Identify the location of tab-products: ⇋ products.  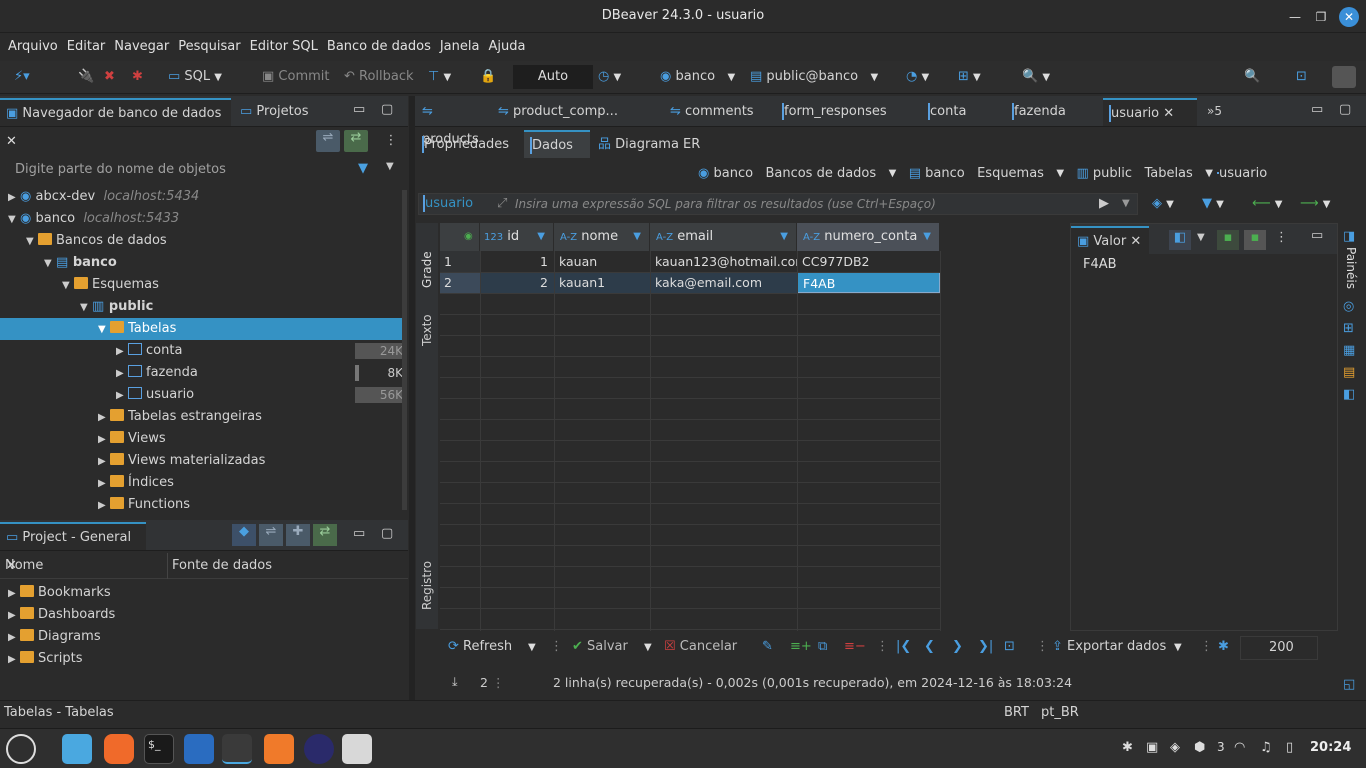
(453, 122).